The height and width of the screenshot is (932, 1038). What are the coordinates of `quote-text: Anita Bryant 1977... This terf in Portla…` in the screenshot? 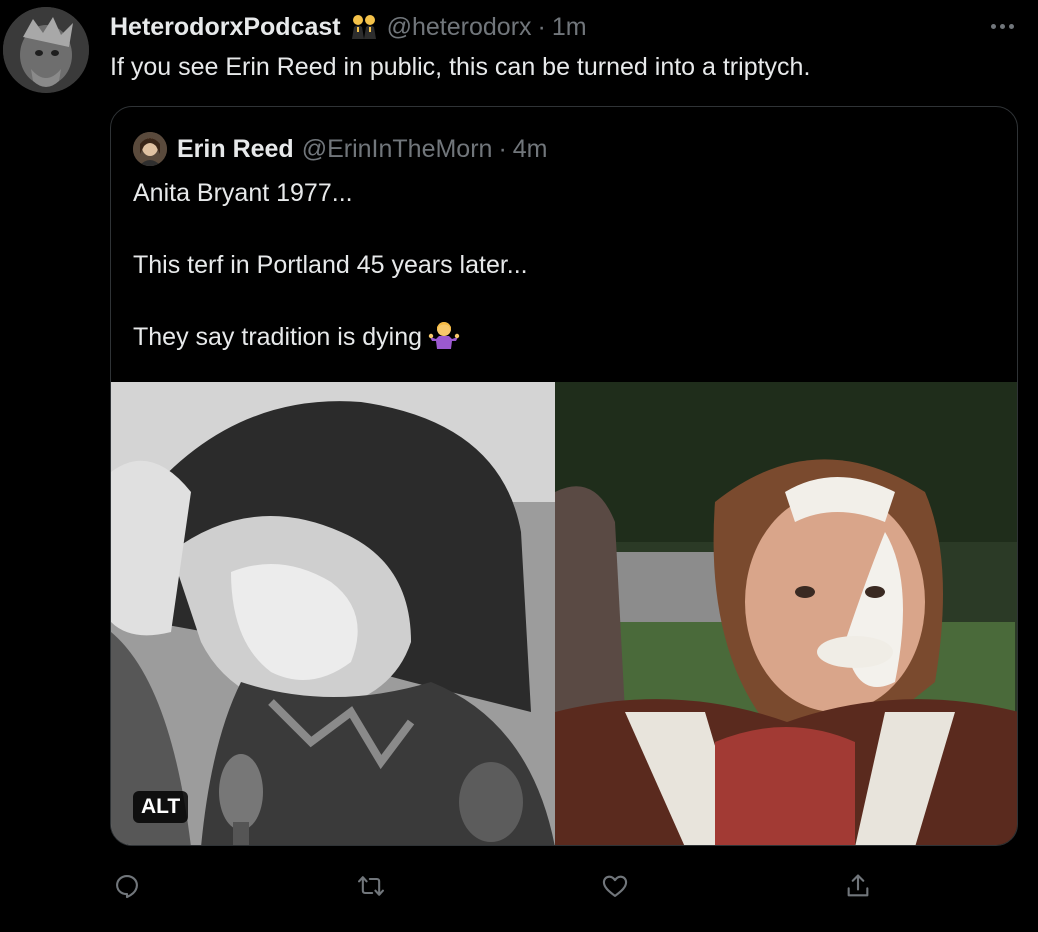 It's located at (330, 265).